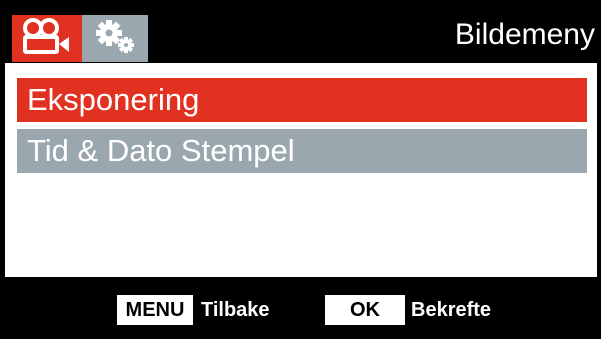  I want to click on video-camera-icon, so click(47, 38).